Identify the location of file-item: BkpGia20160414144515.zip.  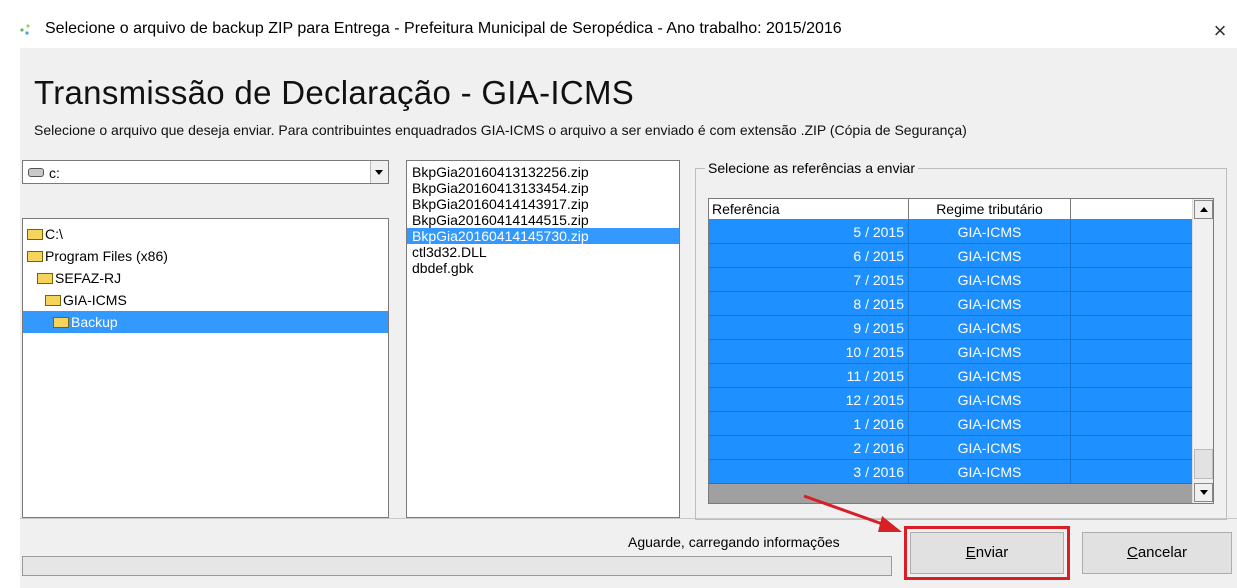
(543, 220).